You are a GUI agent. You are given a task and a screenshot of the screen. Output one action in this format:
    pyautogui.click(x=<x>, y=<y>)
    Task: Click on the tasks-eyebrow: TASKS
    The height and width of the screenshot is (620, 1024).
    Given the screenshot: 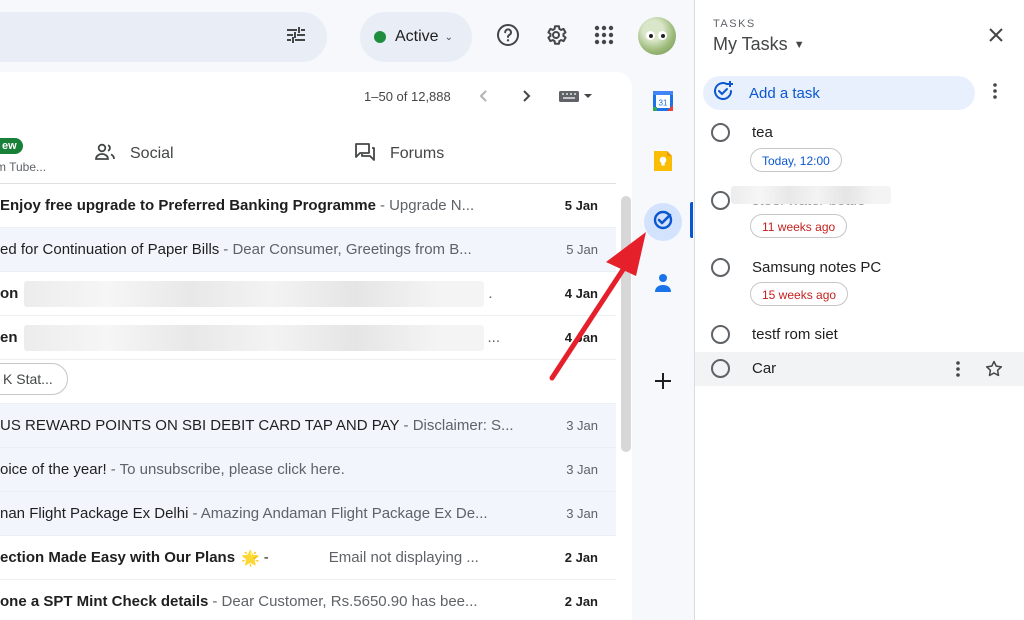 What is the action you would take?
    pyautogui.click(x=734, y=24)
    